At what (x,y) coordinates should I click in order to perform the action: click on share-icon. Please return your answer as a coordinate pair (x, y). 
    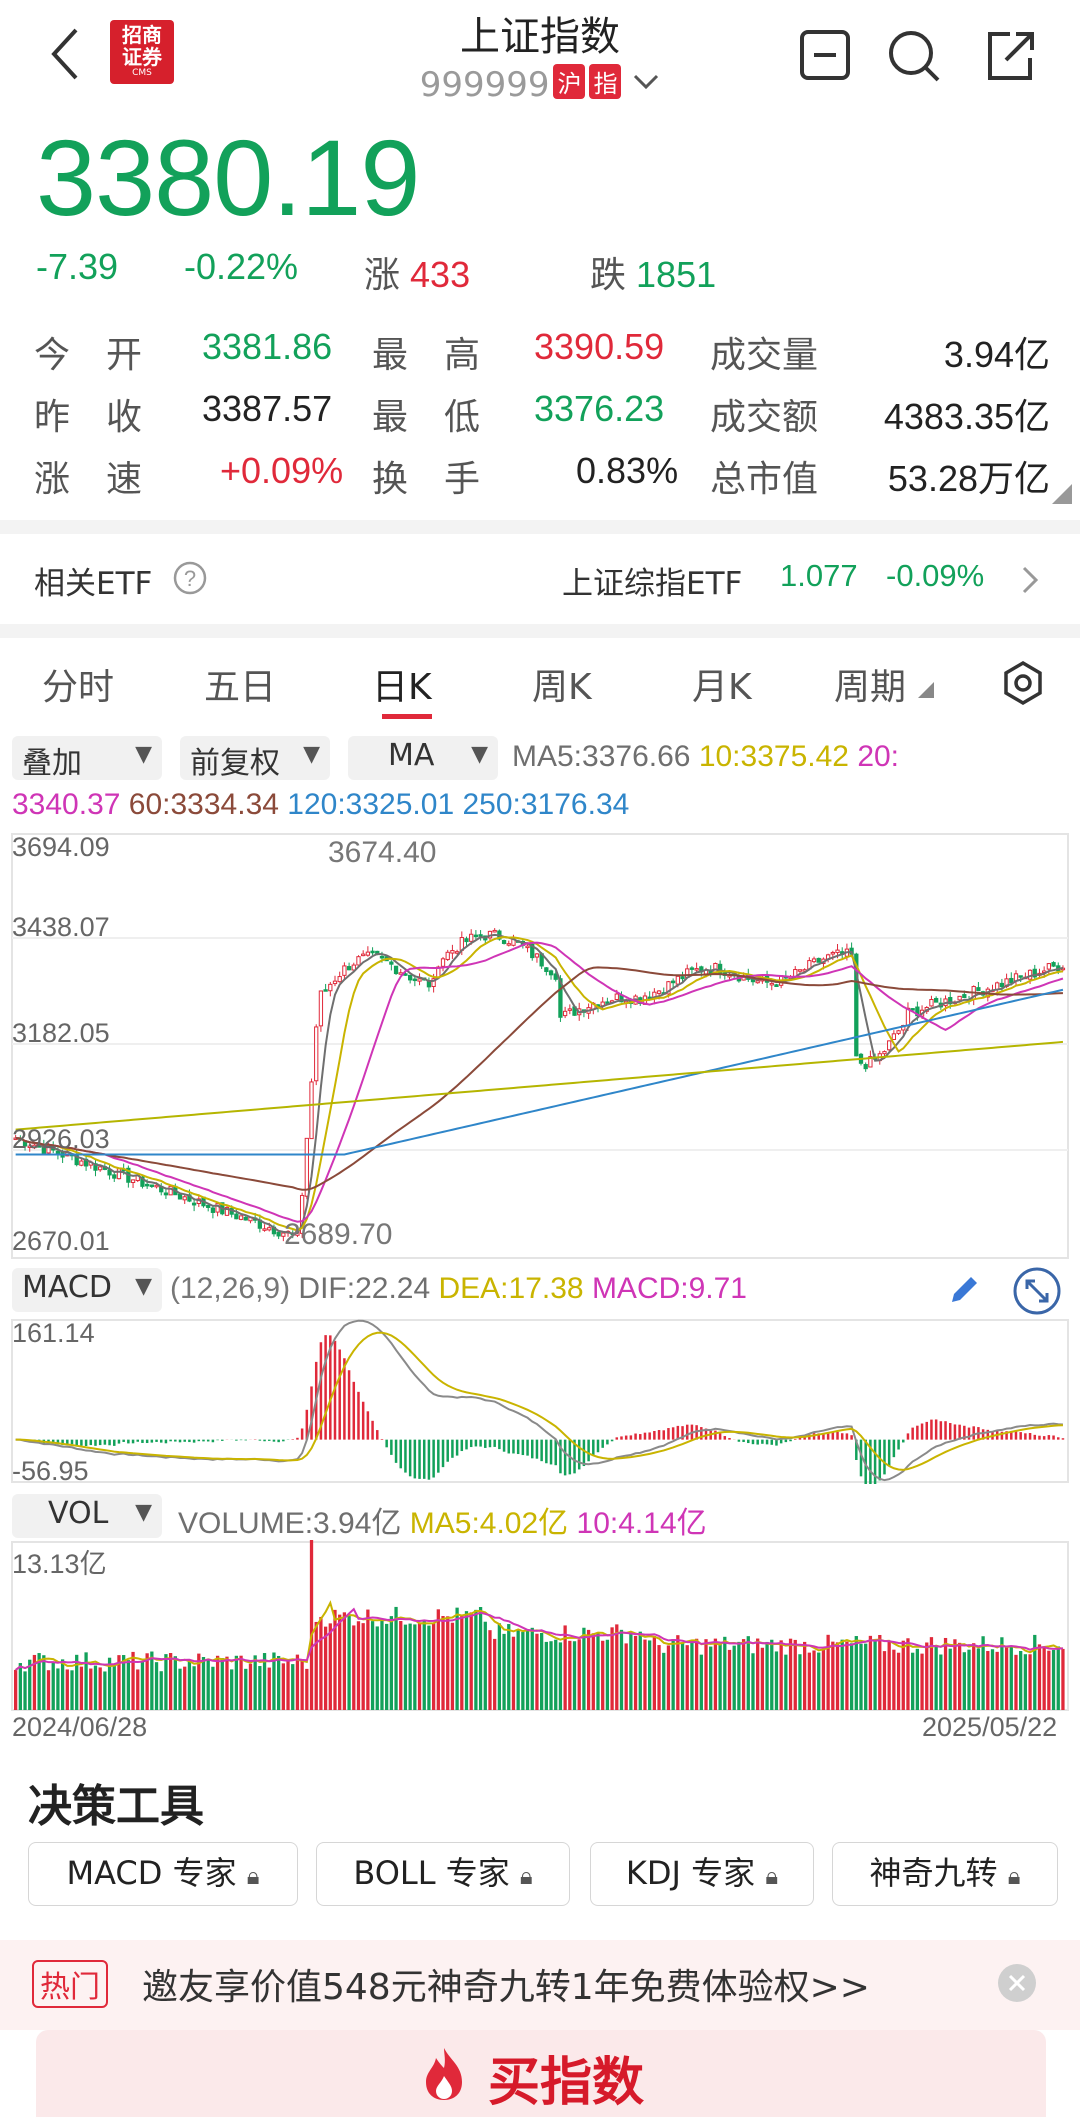
    Looking at the image, I should click on (1010, 56).